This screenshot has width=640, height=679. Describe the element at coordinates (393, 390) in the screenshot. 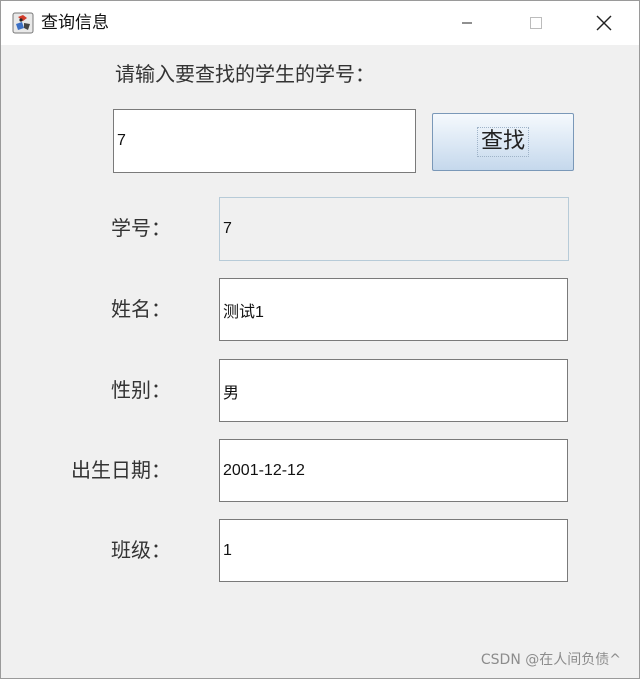

I see `gender-field: 男` at that location.